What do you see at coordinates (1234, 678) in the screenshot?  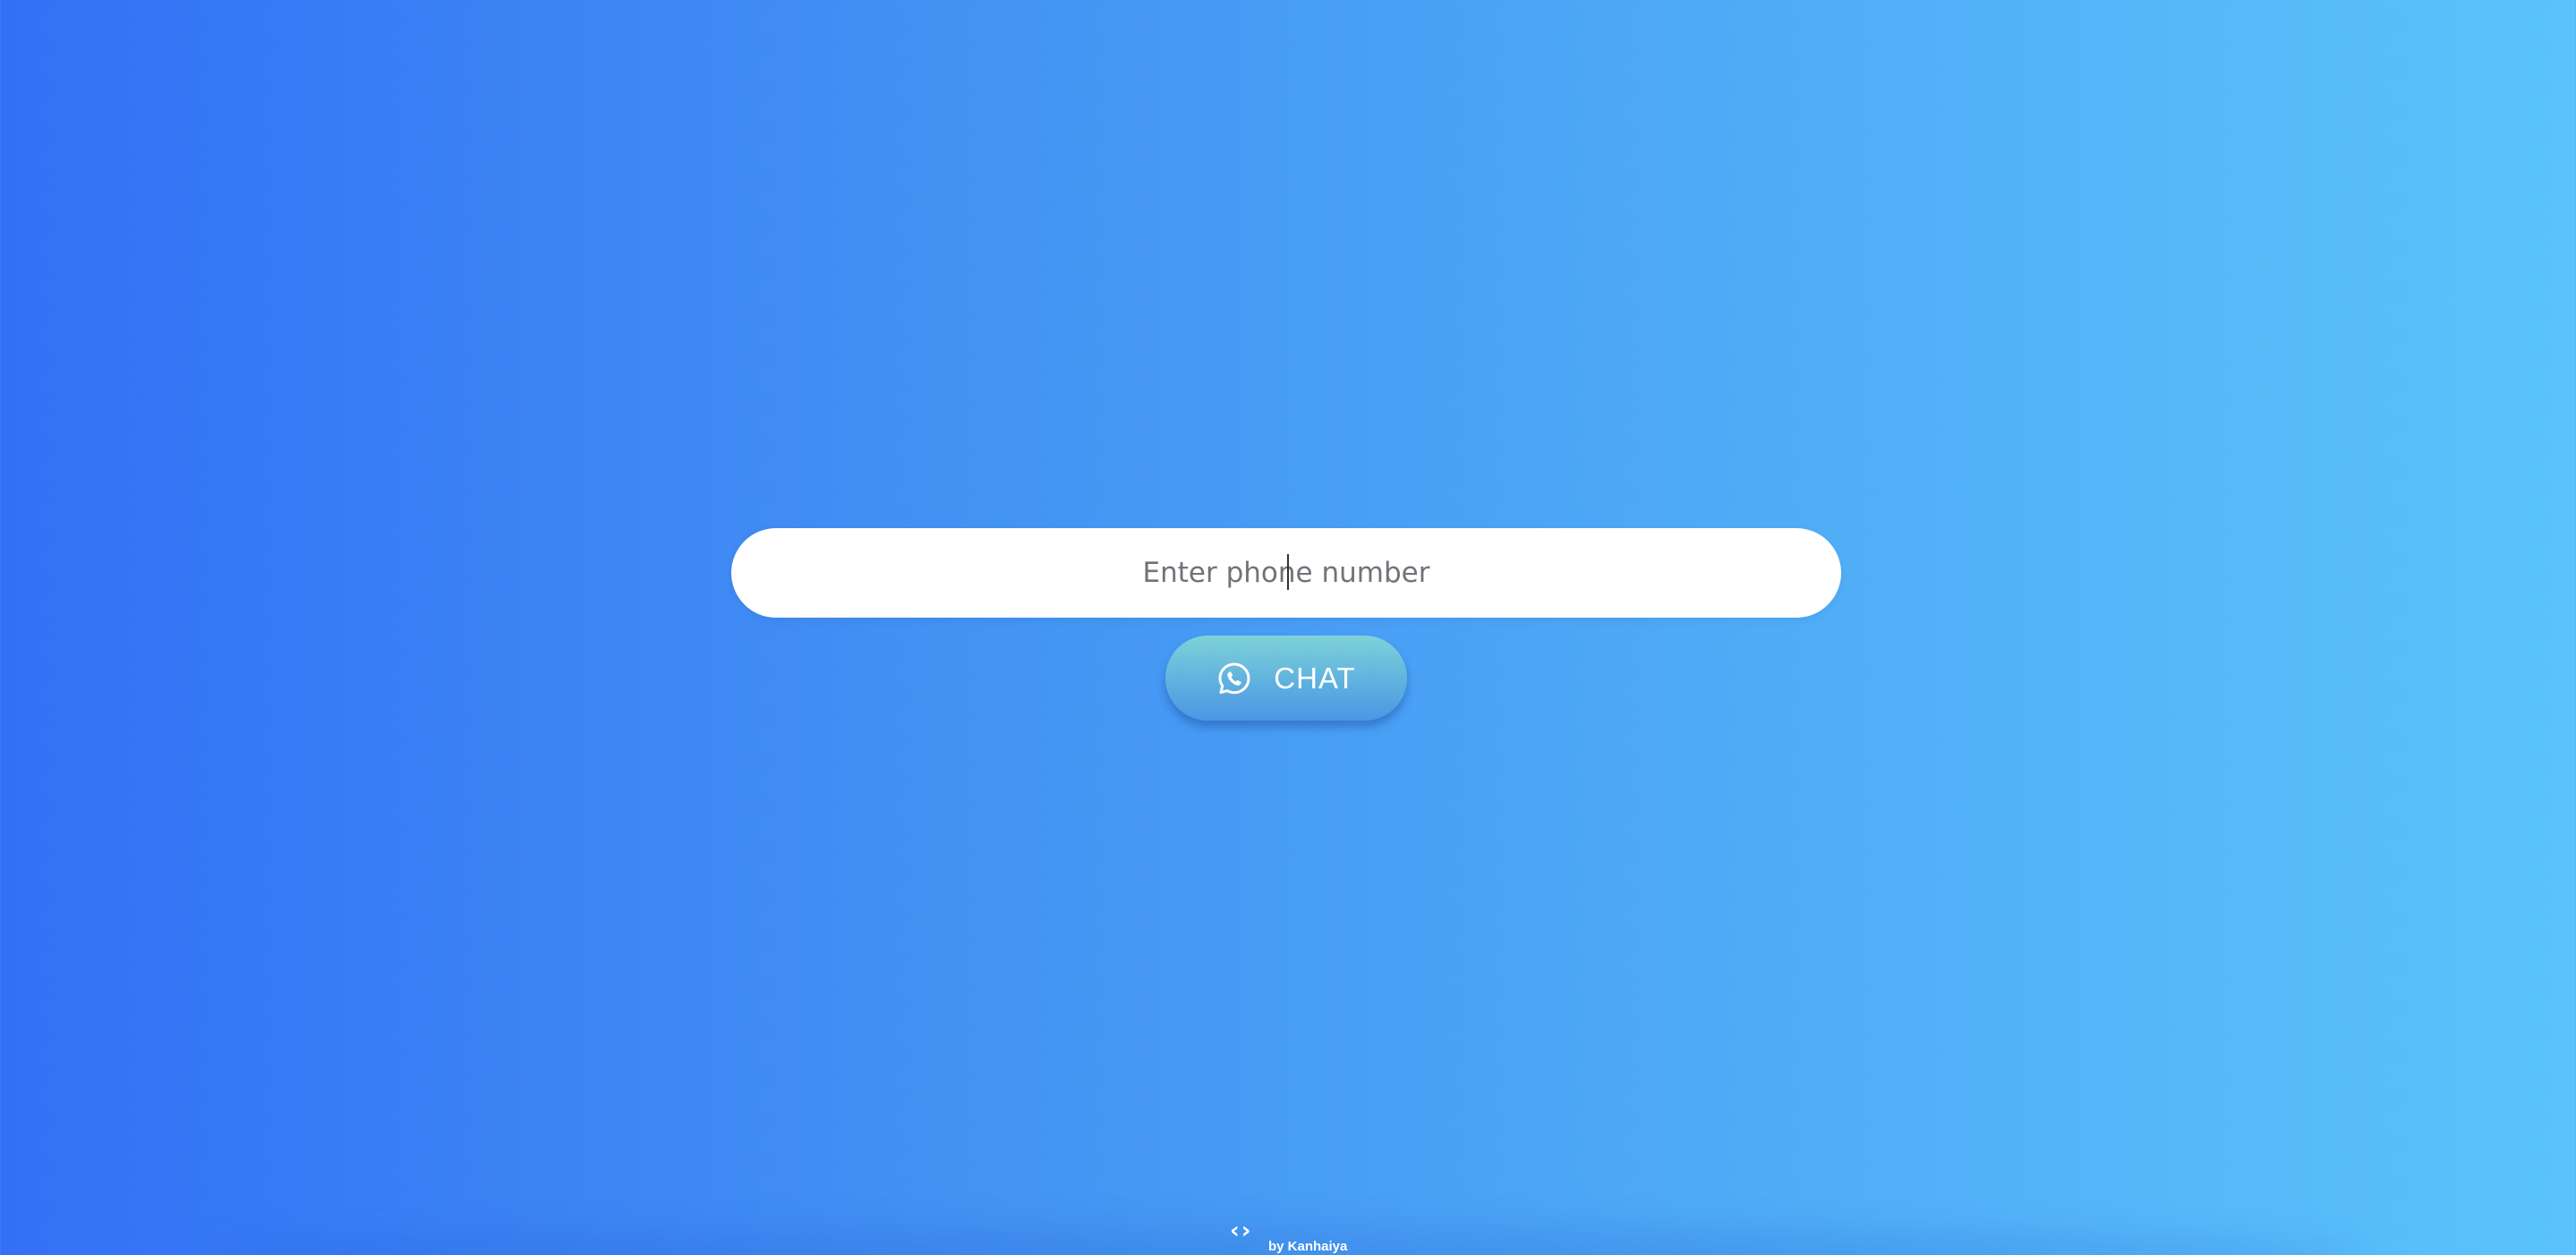 I see `whatsapp-icon` at bounding box center [1234, 678].